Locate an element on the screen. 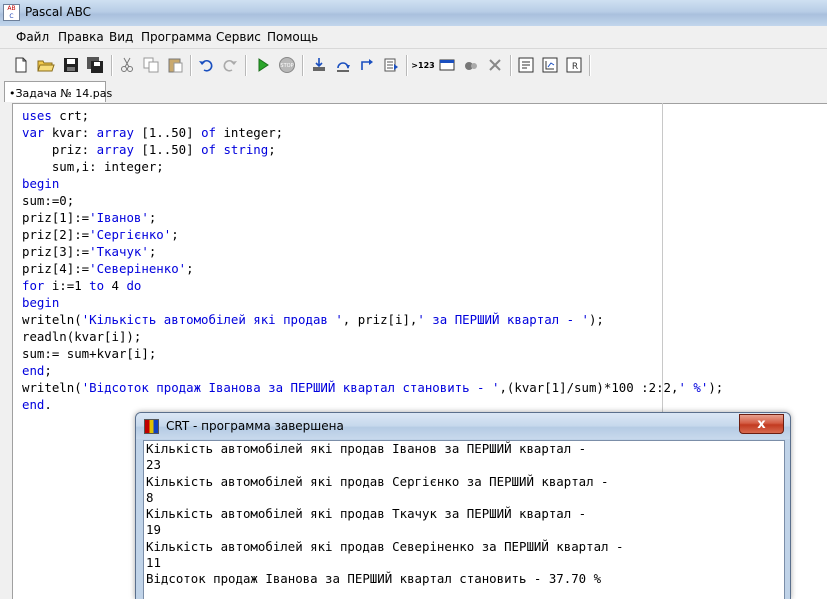  crt-close-button: x is located at coordinates (761, 424).